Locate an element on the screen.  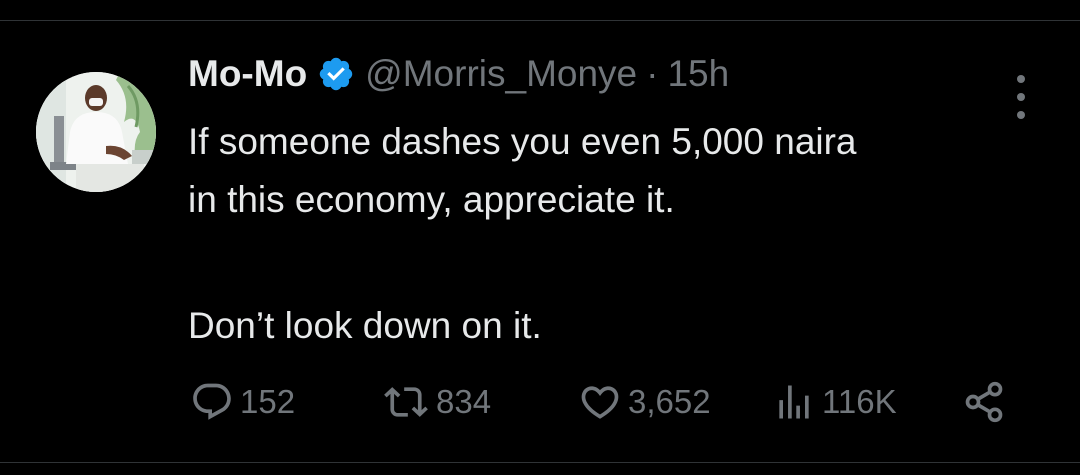
repost-icon is located at coordinates (406, 402).